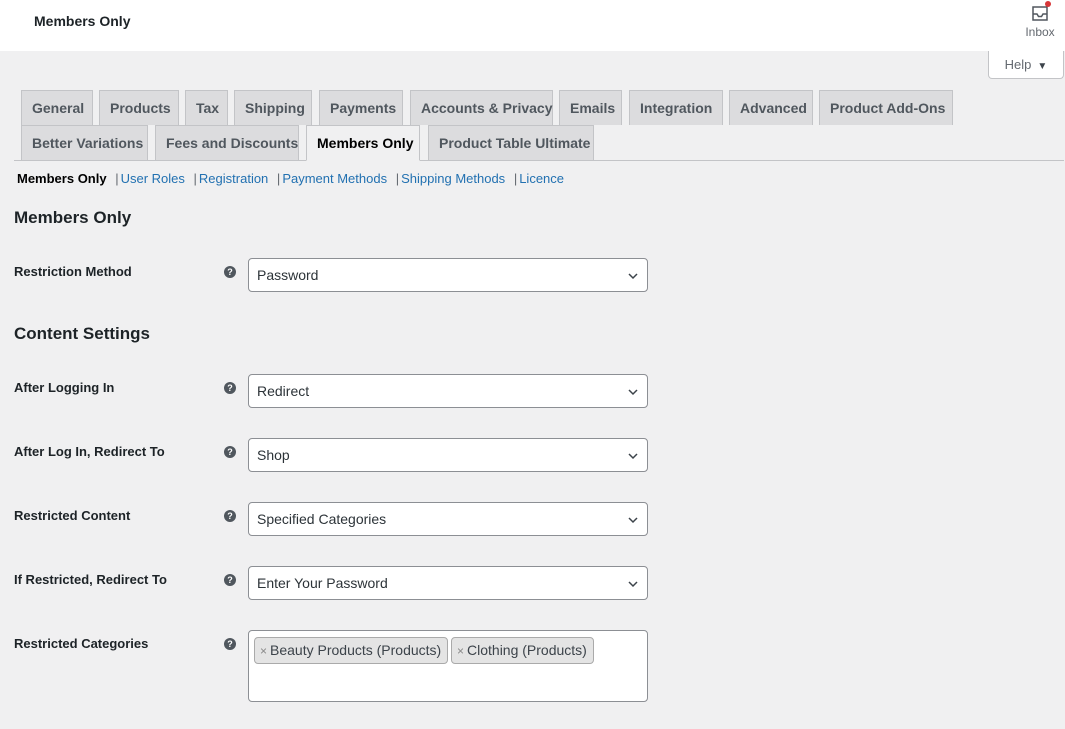  What do you see at coordinates (1040, 32) in the screenshot?
I see `inbox-label: Inbox` at bounding box center [1040, 32].